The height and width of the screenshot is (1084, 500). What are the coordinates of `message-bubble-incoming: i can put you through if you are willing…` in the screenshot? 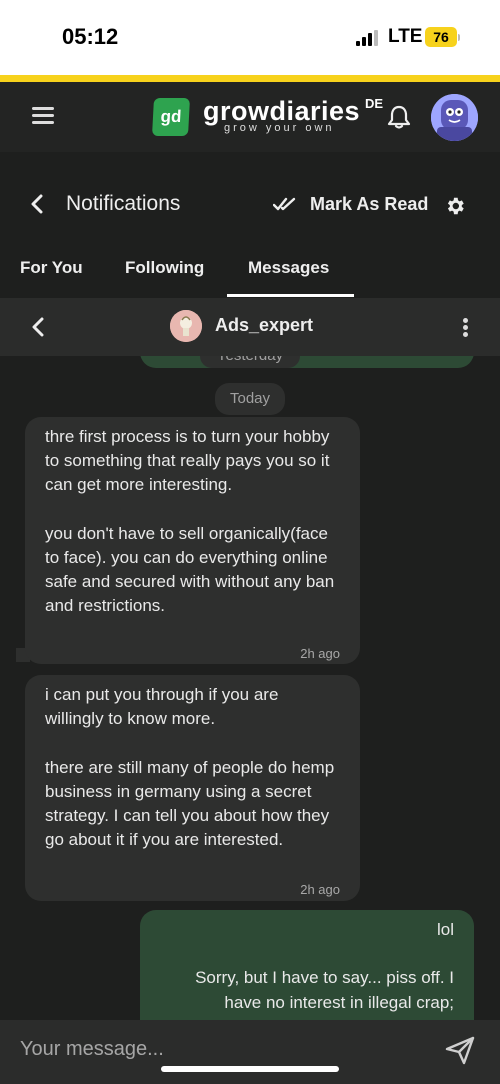 It's located at (192, 788).